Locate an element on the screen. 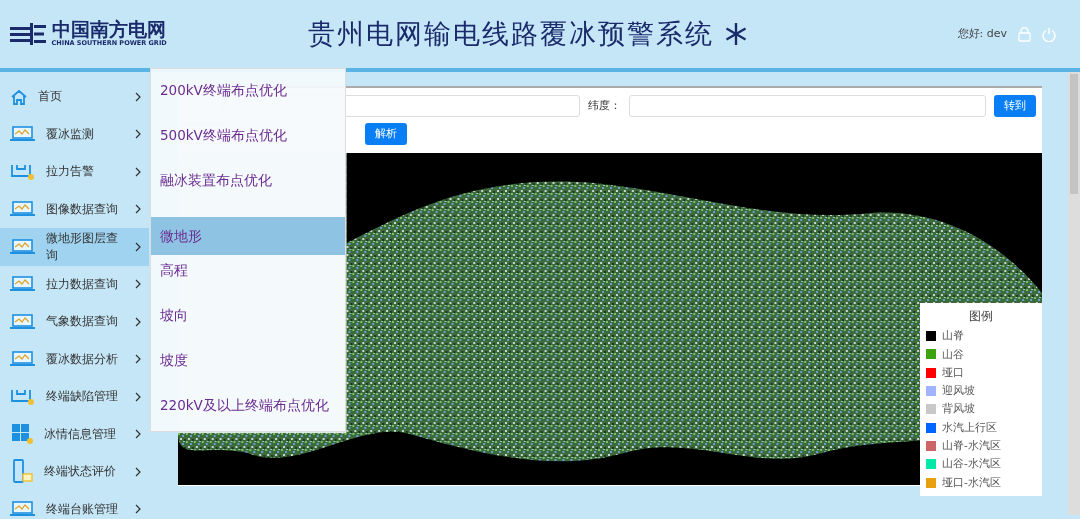 The width and height of the screenshot is (1080, 519). legend-label: 迎风坡 is located at coordinates (958, 391).